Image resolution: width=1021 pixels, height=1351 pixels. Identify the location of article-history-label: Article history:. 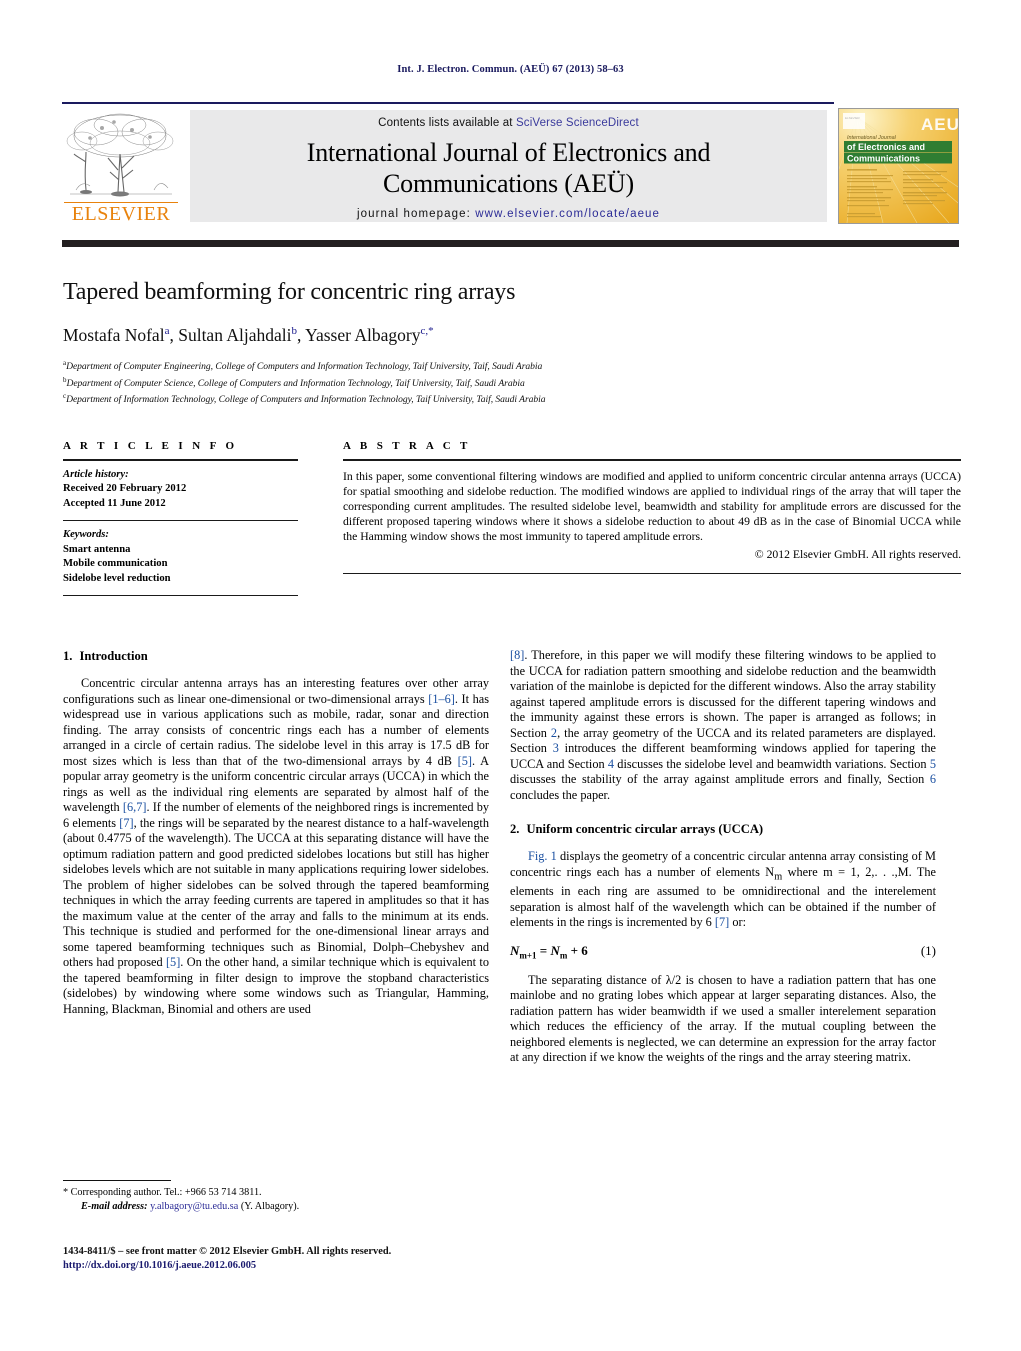
(96, 474).